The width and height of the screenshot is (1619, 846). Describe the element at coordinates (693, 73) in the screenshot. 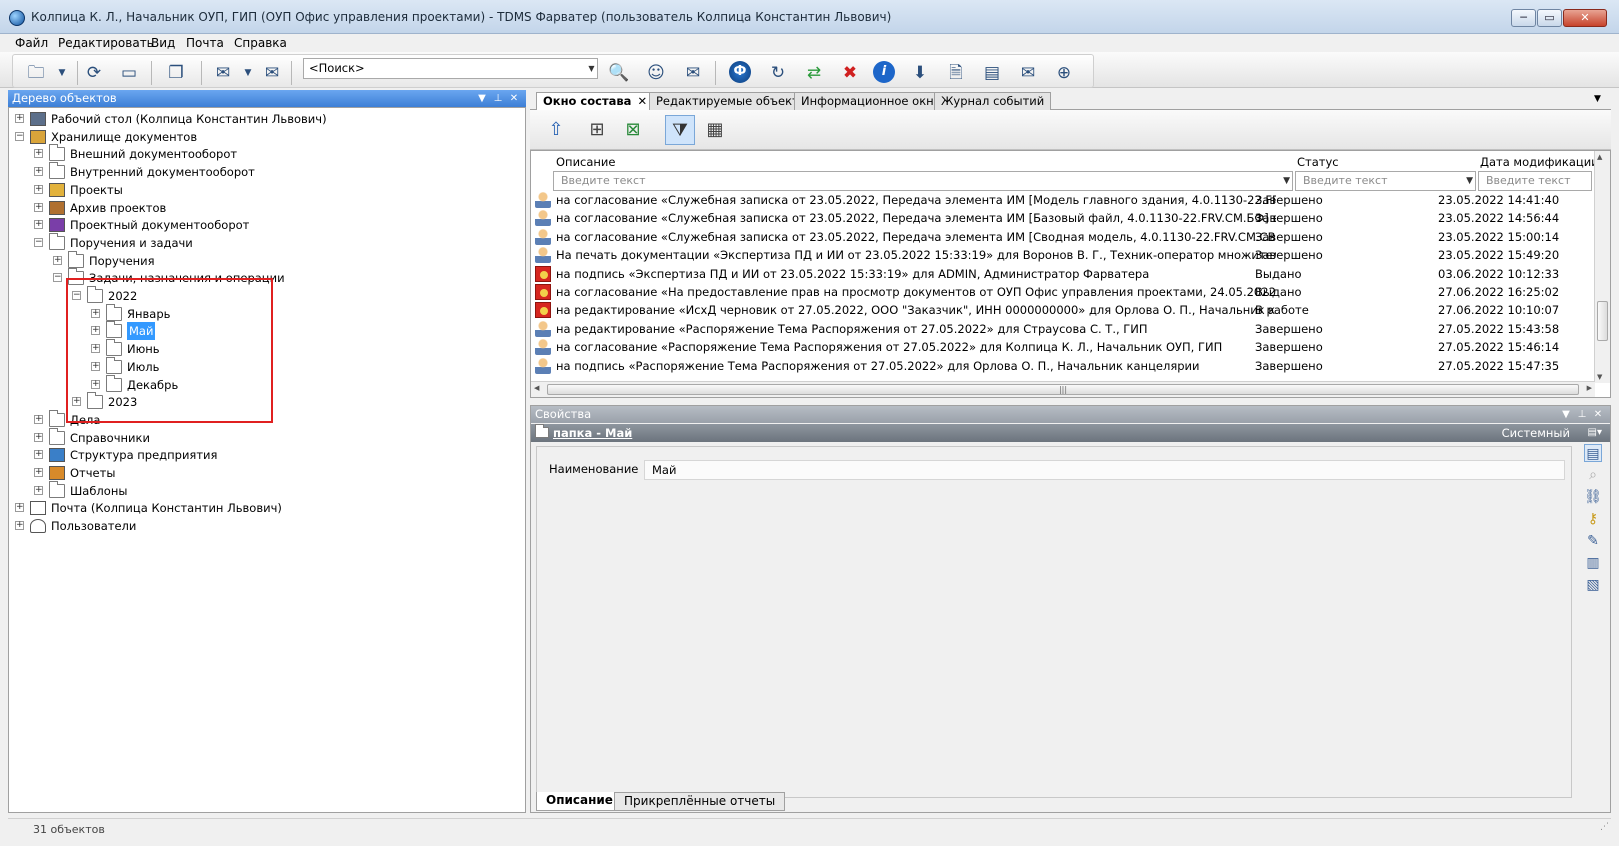

I see `mail-search-icon: ✉` at that location.